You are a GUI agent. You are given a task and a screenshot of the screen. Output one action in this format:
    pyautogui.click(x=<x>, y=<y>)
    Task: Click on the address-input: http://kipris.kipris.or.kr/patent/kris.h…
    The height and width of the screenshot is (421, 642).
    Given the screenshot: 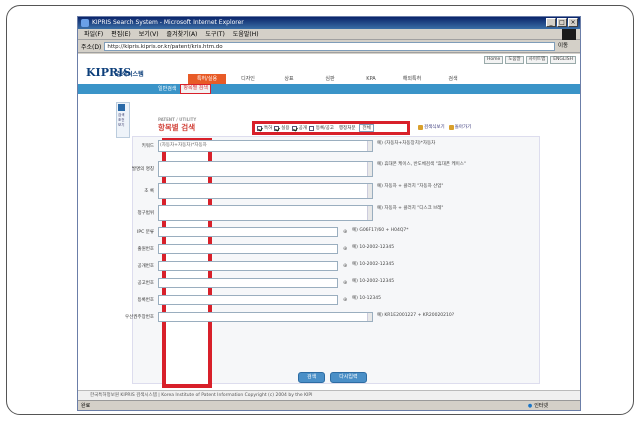 What is the action you would take?
    pyautogui.click(x=329, y=46)
    